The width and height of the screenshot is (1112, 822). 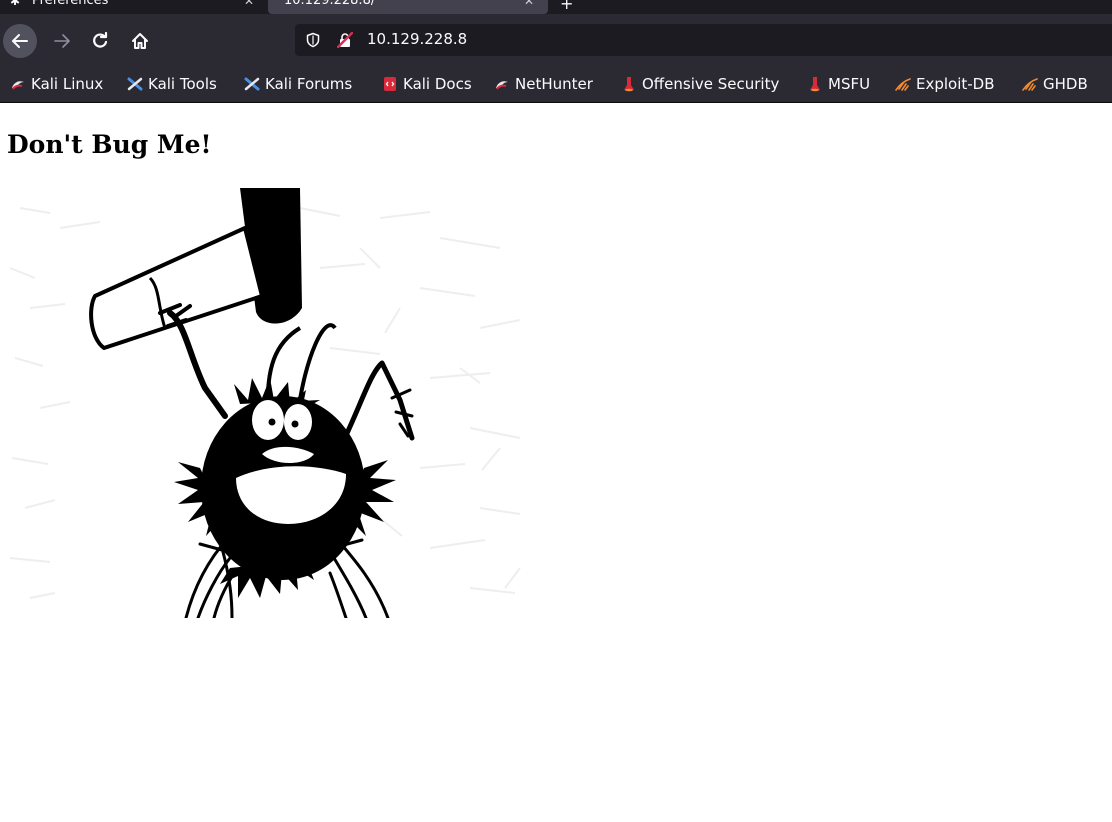 What do you see at coordinates (903, 84) in the screenshot?
I see `exploit-db-icon` at bounding box center [903, 84].